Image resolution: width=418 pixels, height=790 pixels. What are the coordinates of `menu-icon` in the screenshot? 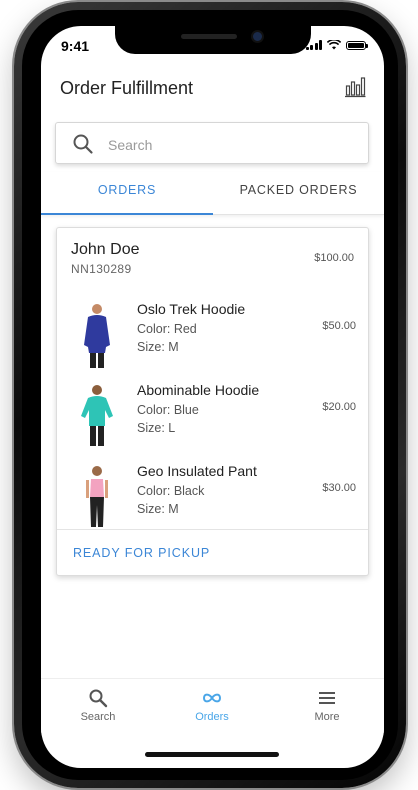 It's located at (327, 698).